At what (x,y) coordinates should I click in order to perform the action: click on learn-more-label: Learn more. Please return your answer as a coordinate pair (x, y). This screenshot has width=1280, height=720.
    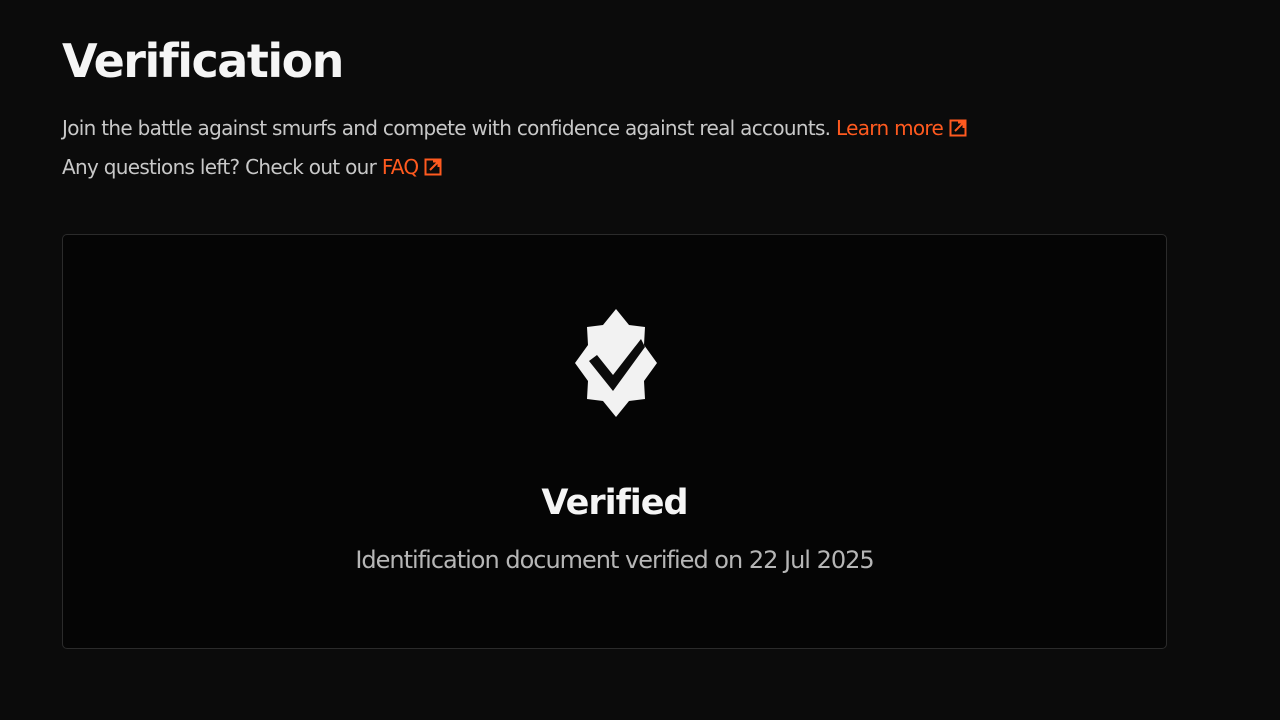
    Looking at the image, I should click on (890, 128).